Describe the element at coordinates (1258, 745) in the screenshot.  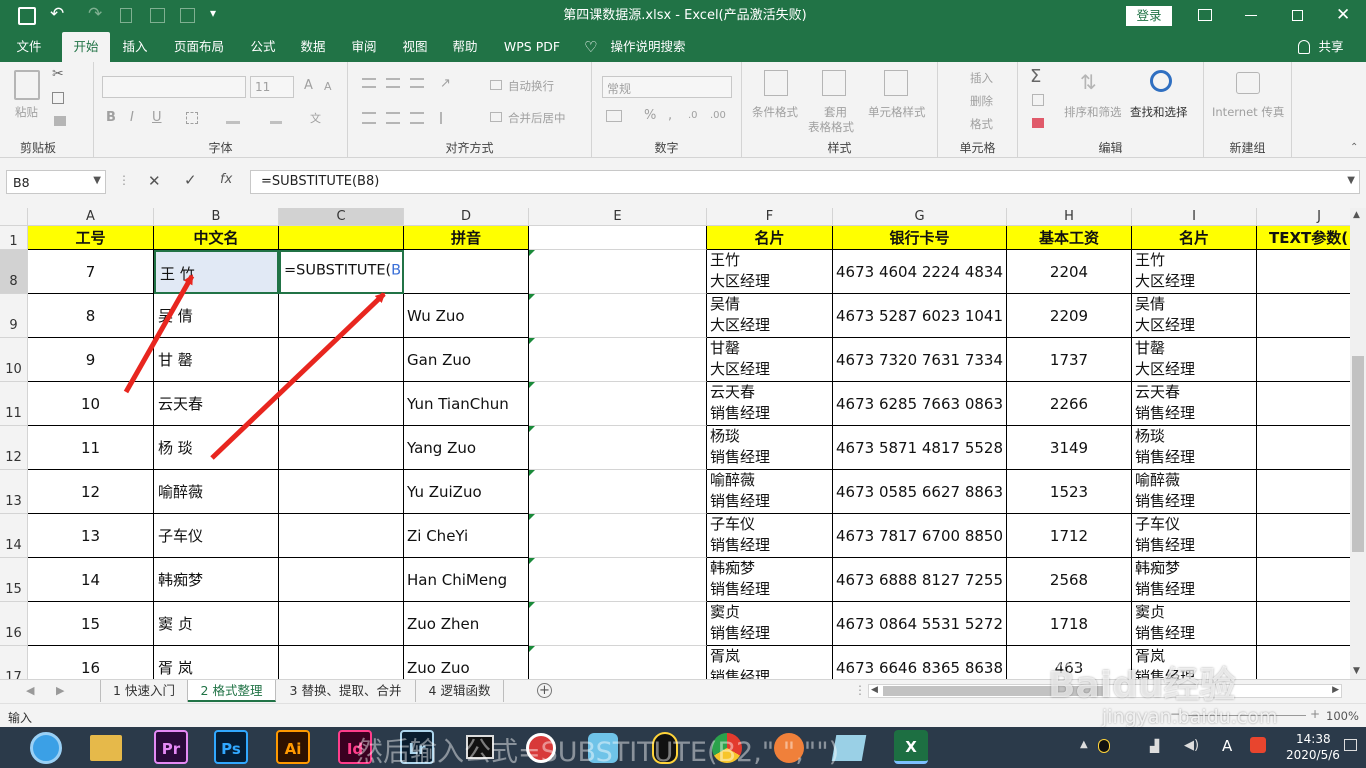
I see `tray-sogou-icon` at that location.